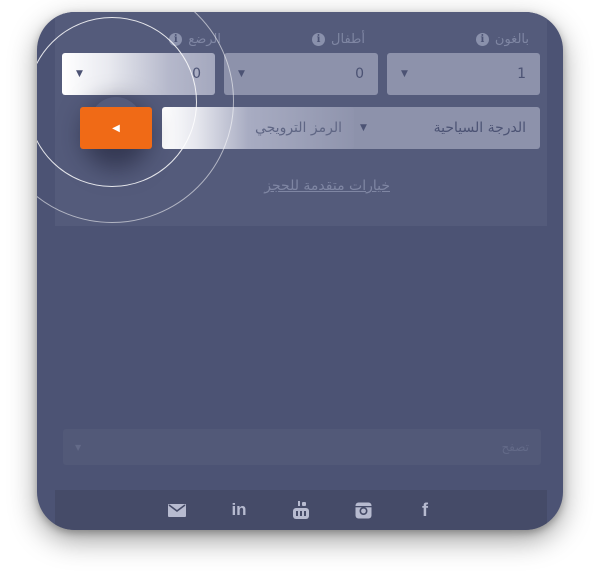 The width and height of the screenshot is (600, 571). What do you see at coordinates (239, 510) in the screenshot?
I see `linkedin-icon: in` at bounding box center [239, 510].